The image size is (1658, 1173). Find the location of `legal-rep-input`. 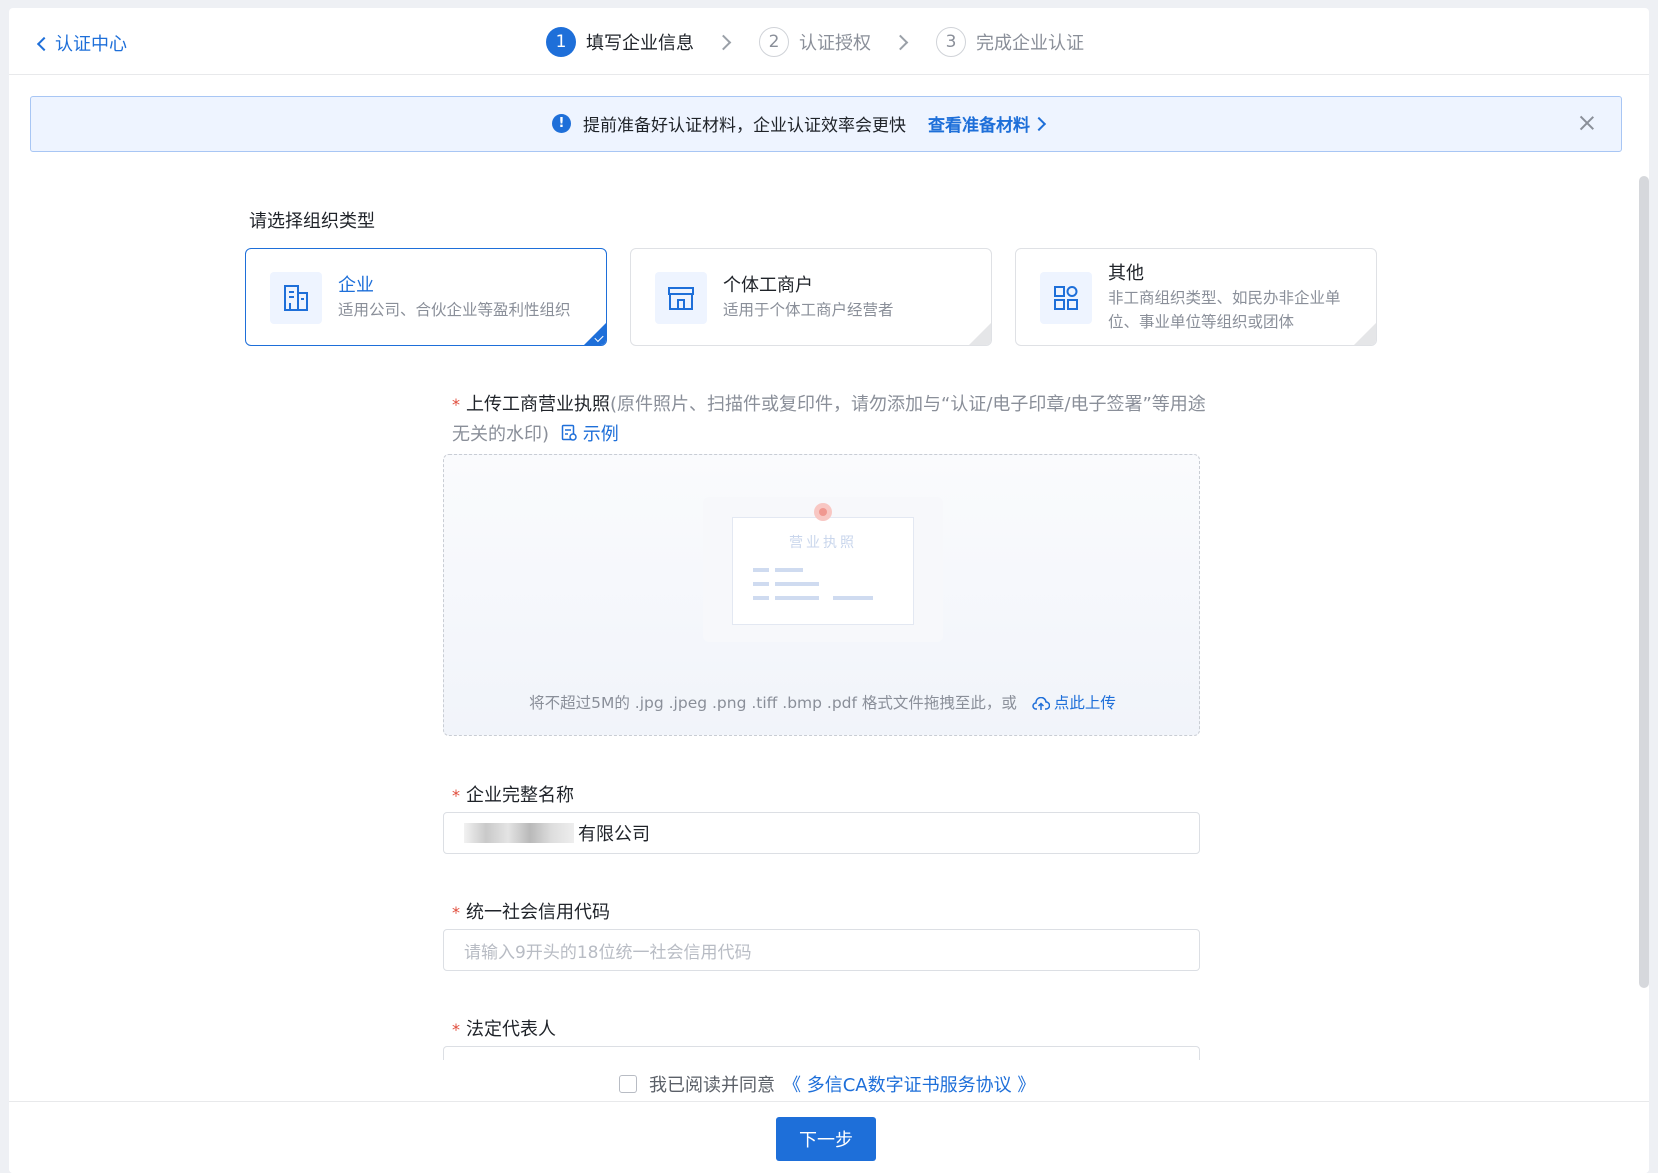

legal-rep-input is located at coordinates (821, 1053).